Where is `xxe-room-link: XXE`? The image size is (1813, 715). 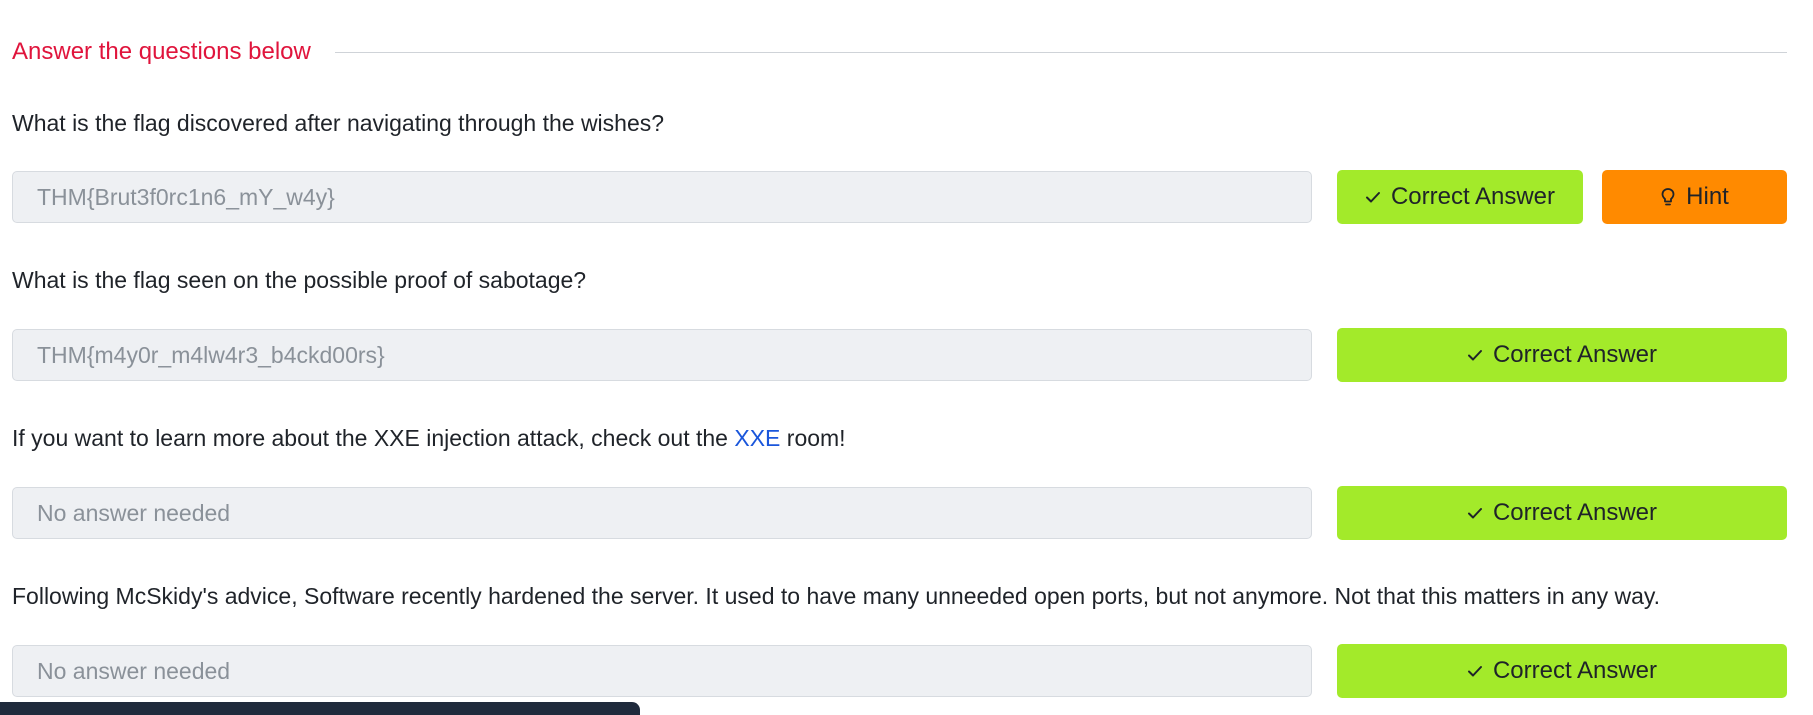 xxe-room-link: XXE is located at coordinates (757, 438).